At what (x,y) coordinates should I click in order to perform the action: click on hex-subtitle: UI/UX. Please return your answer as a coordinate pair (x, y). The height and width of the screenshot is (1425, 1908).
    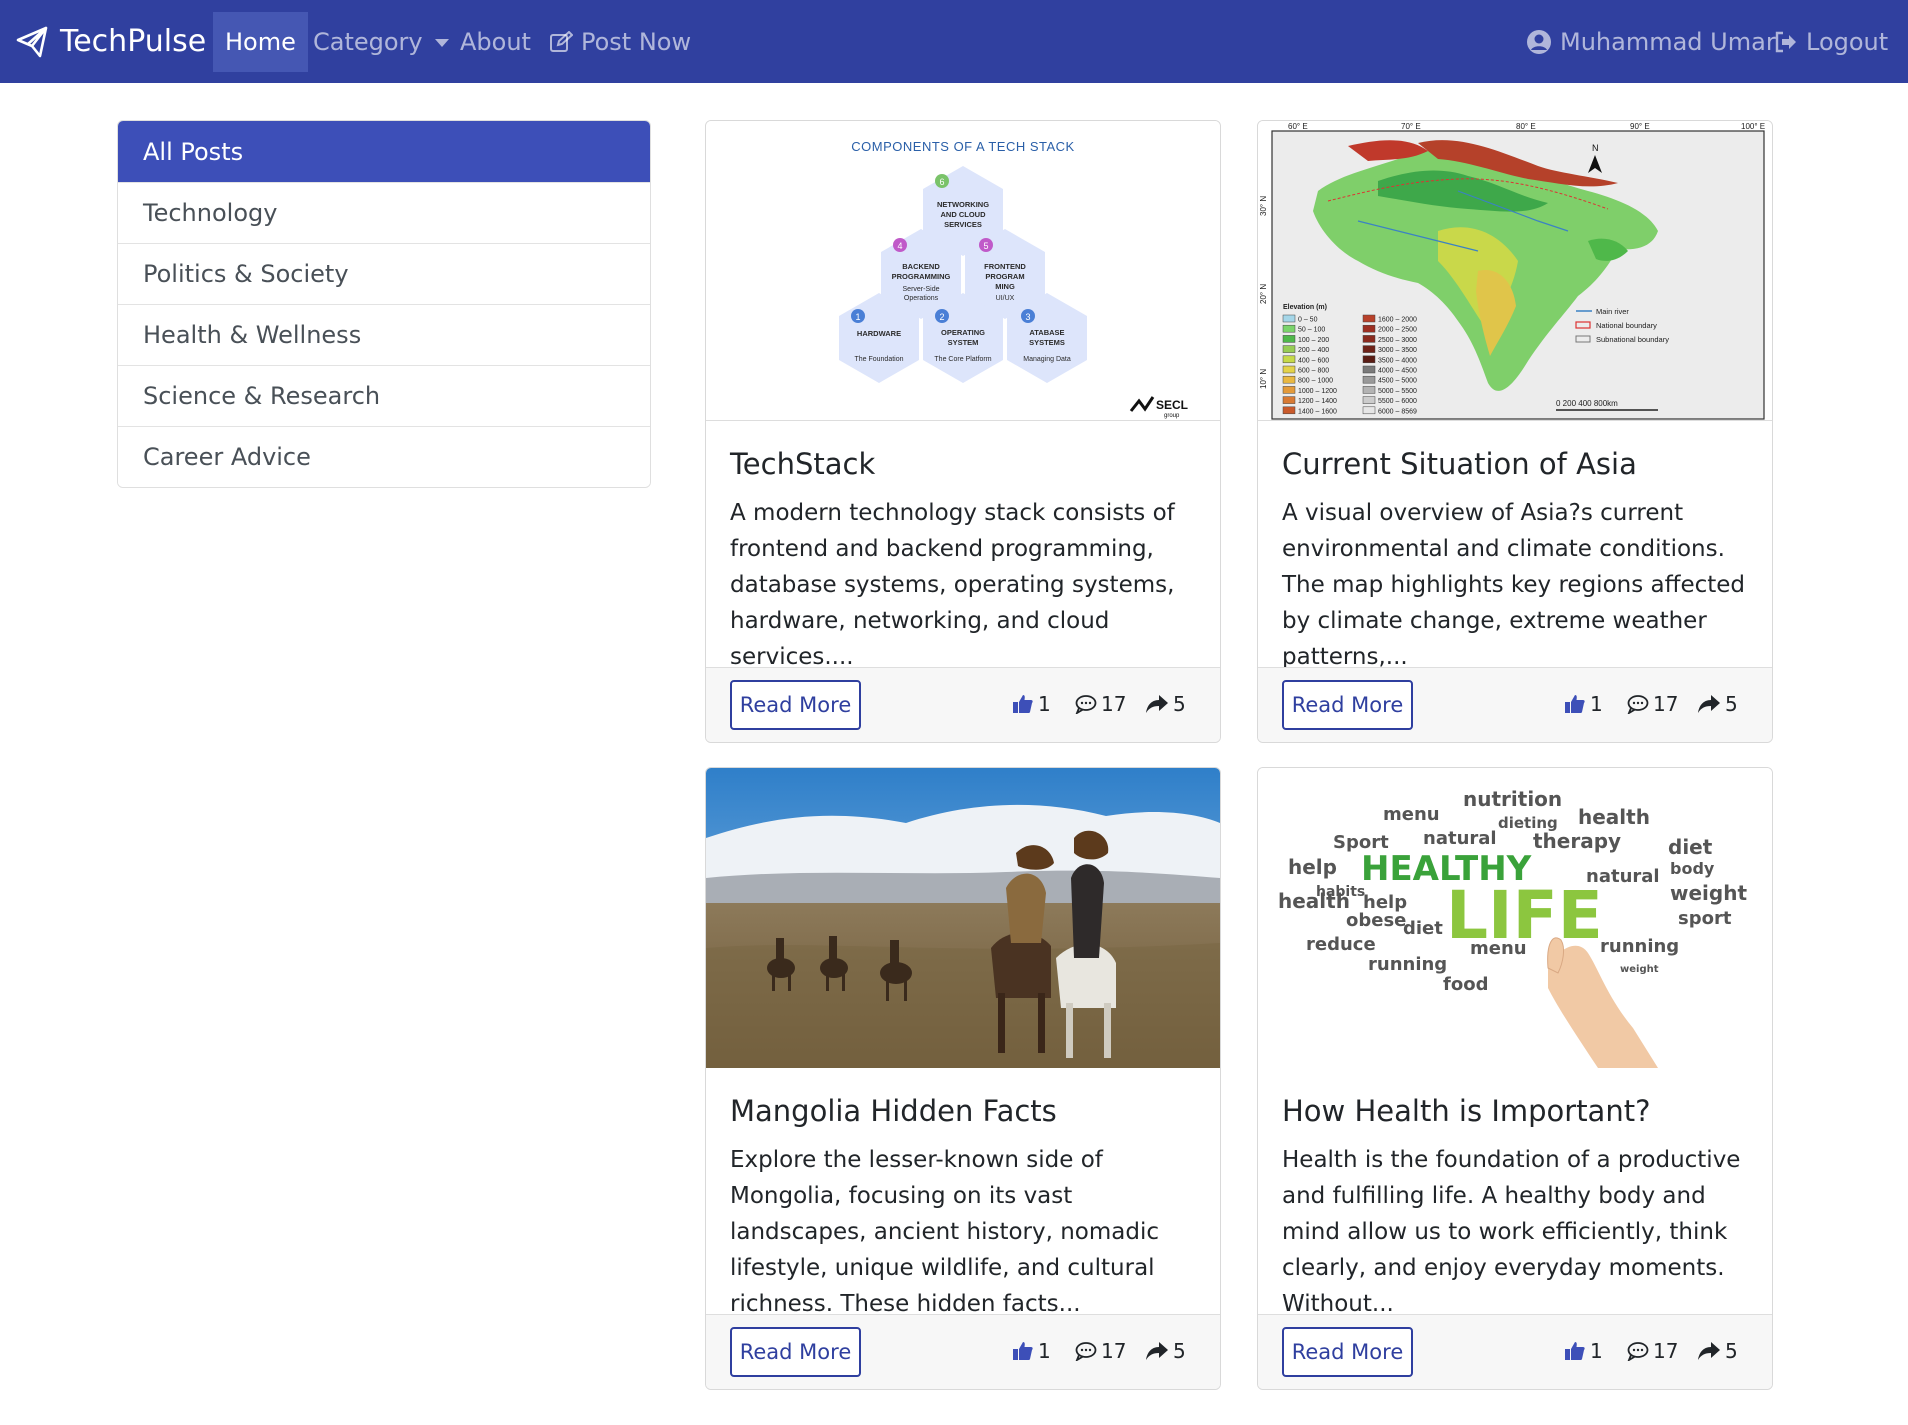
    Looking at the image, I should click on (1005, 298).